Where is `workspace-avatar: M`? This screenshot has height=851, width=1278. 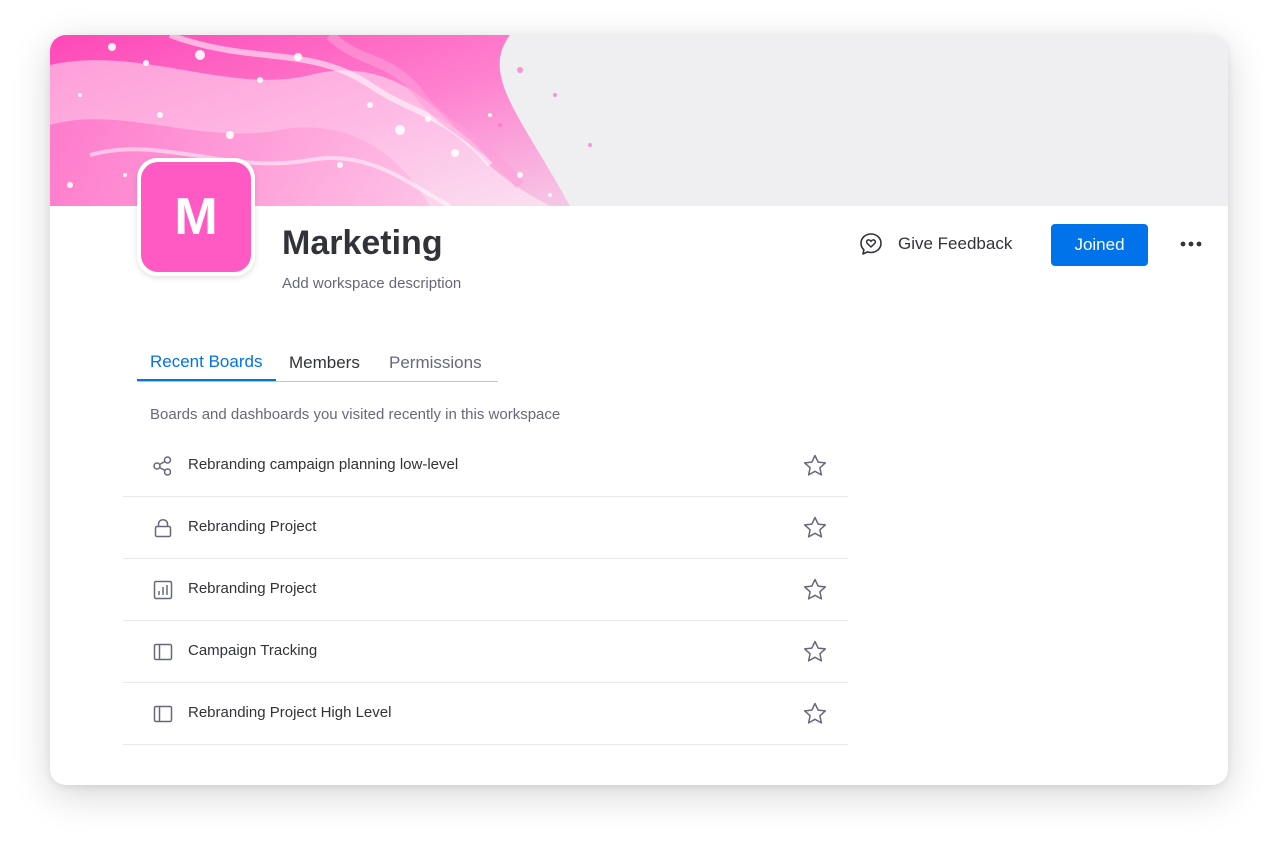 workspace-avatar: M is located at coordinates (196, 217).